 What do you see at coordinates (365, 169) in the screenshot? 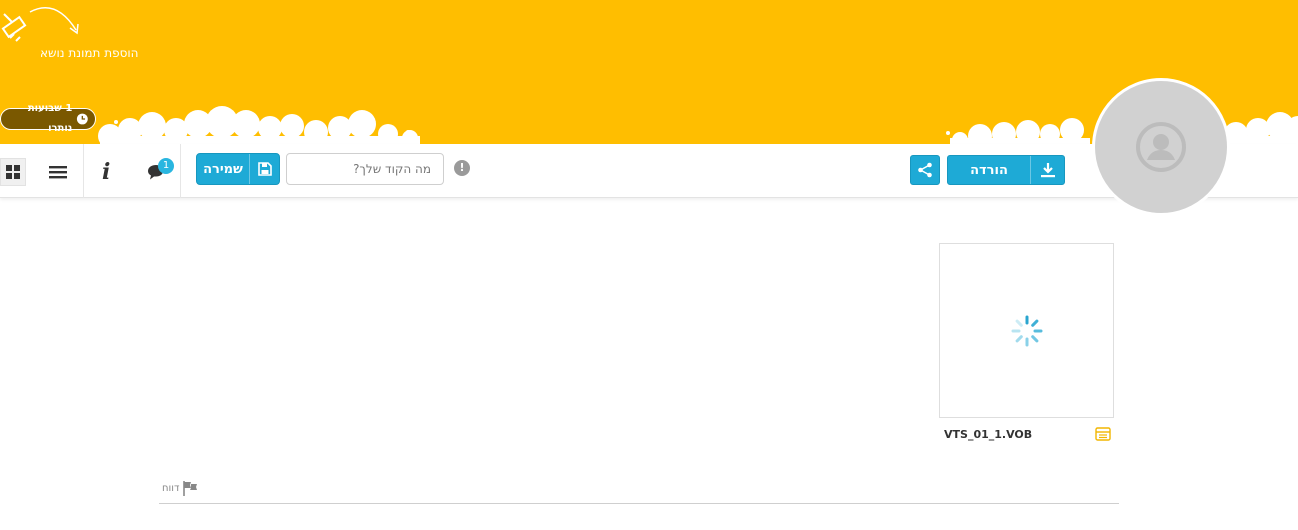
I see `code-input` at bounding box center [365, 169].